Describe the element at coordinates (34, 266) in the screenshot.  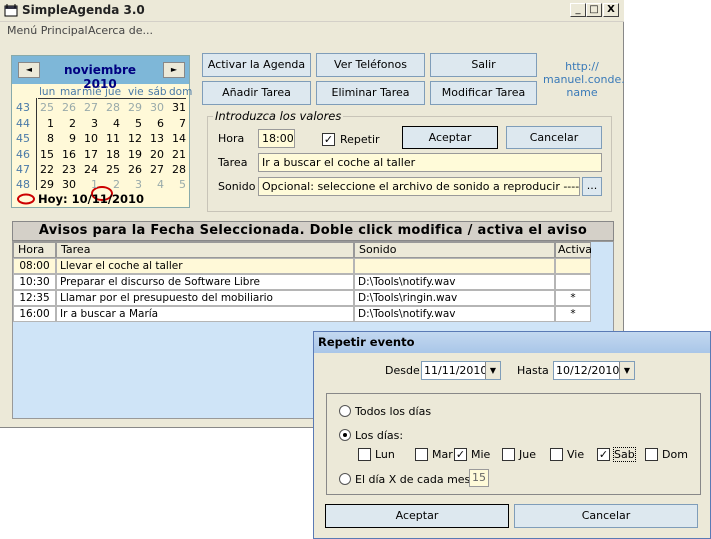
I see `table-cell: 08:00` at that location.